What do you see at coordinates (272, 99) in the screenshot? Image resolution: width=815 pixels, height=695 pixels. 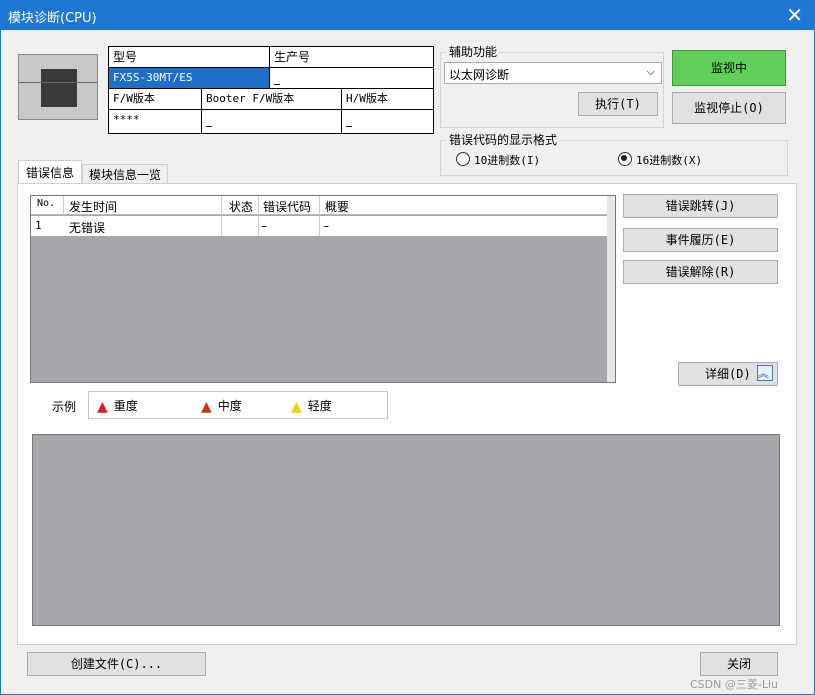 I see `header-booter: Booter F/W版本` at bounding box center [272, 99].